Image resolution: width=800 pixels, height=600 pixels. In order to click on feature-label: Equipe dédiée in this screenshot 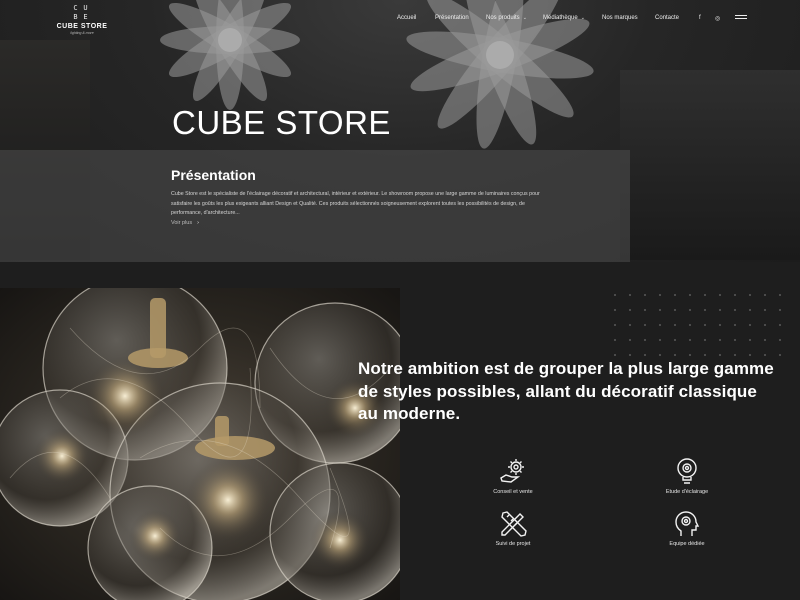, I will do `click(687, 544)`.